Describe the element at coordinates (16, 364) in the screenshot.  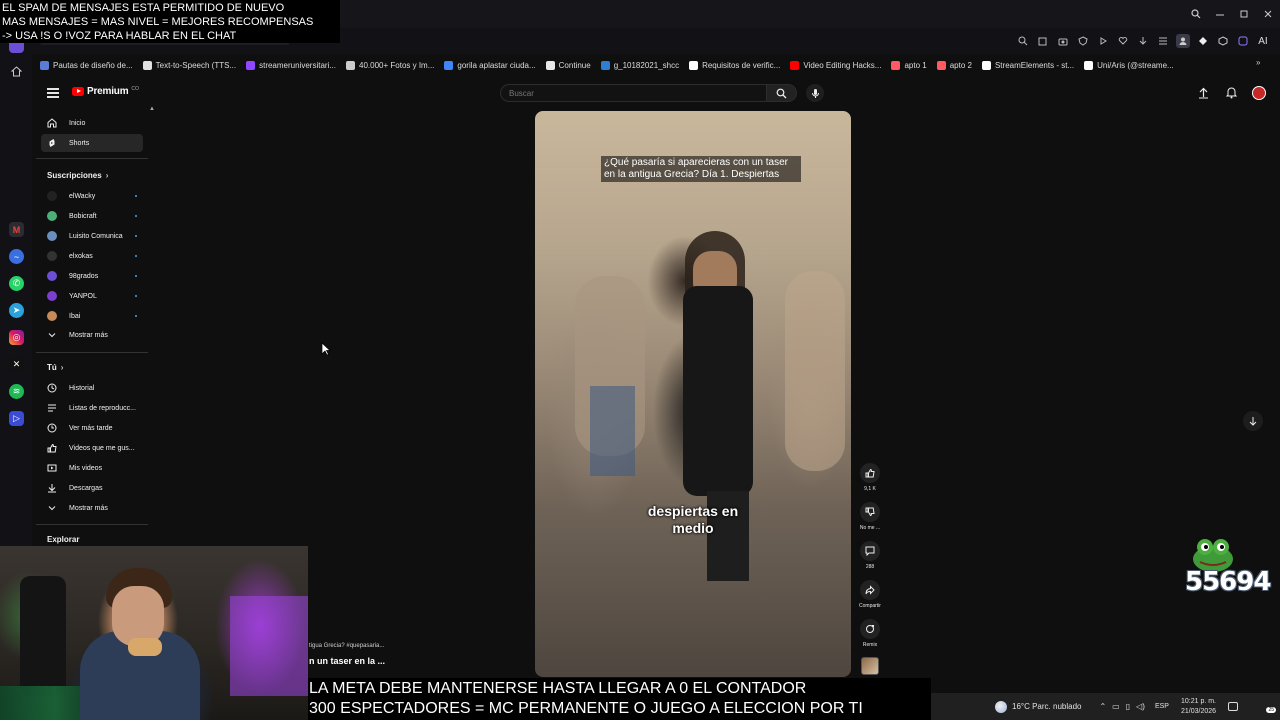
I see `x-icon: ✕` at that location.